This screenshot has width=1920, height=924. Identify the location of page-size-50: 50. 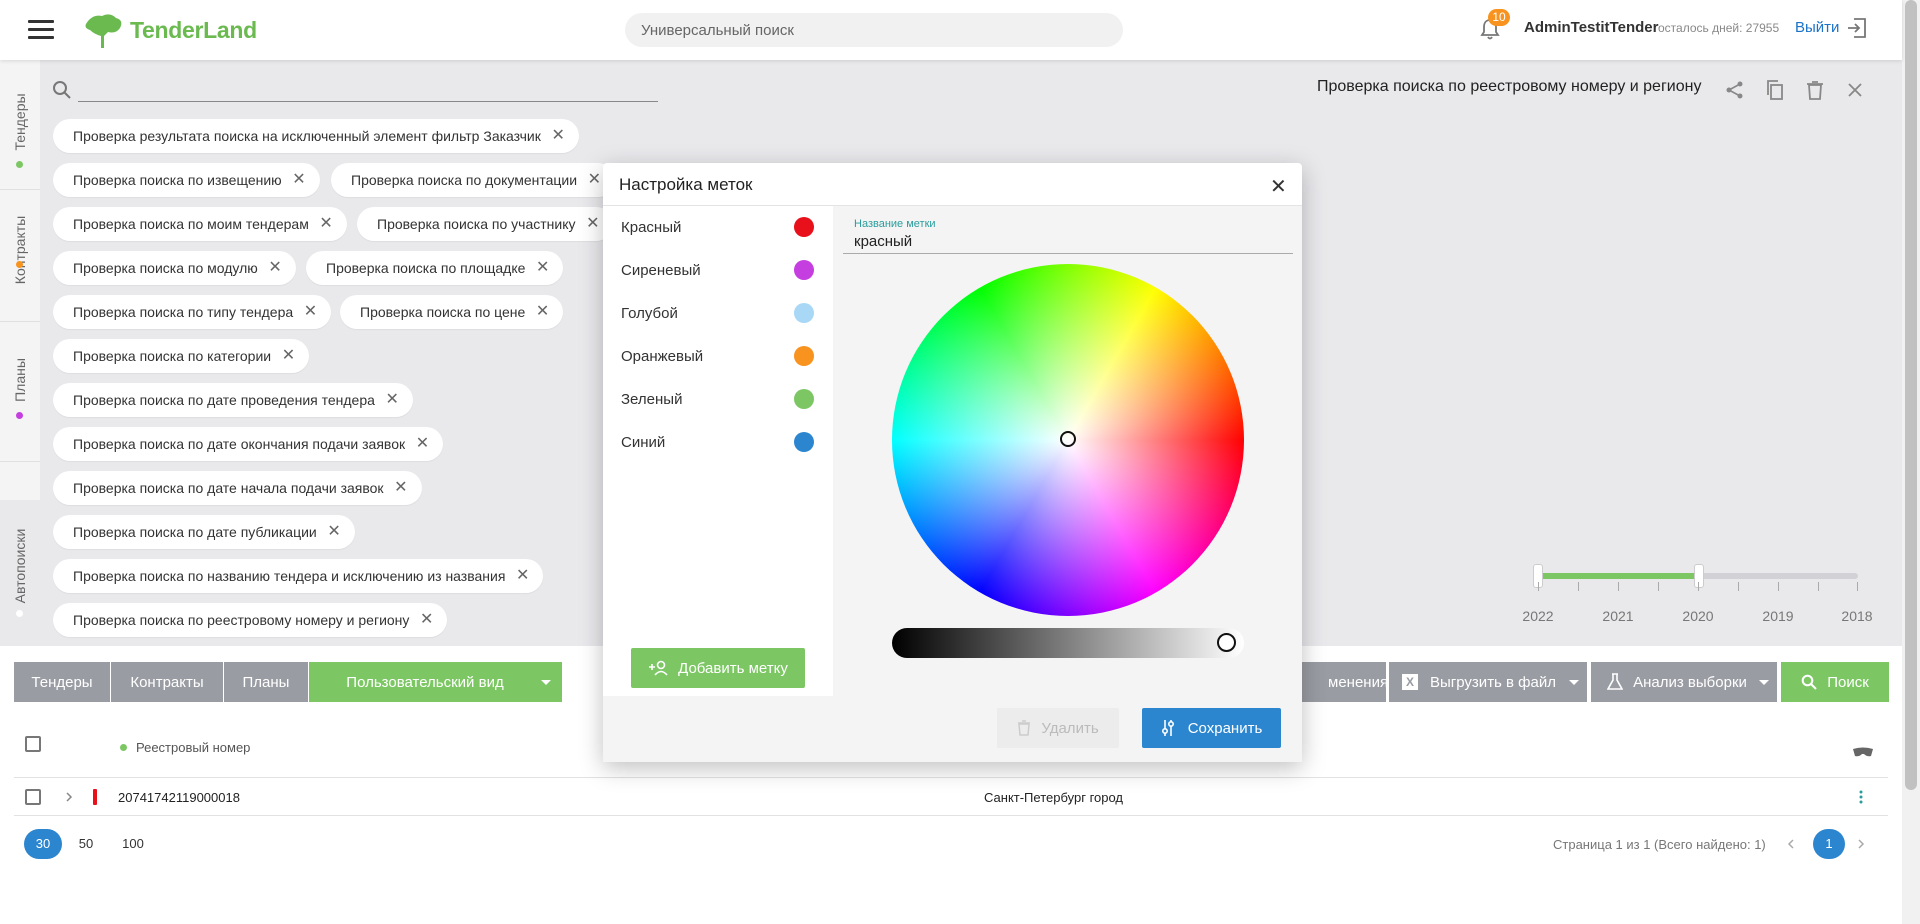
(86, 844).